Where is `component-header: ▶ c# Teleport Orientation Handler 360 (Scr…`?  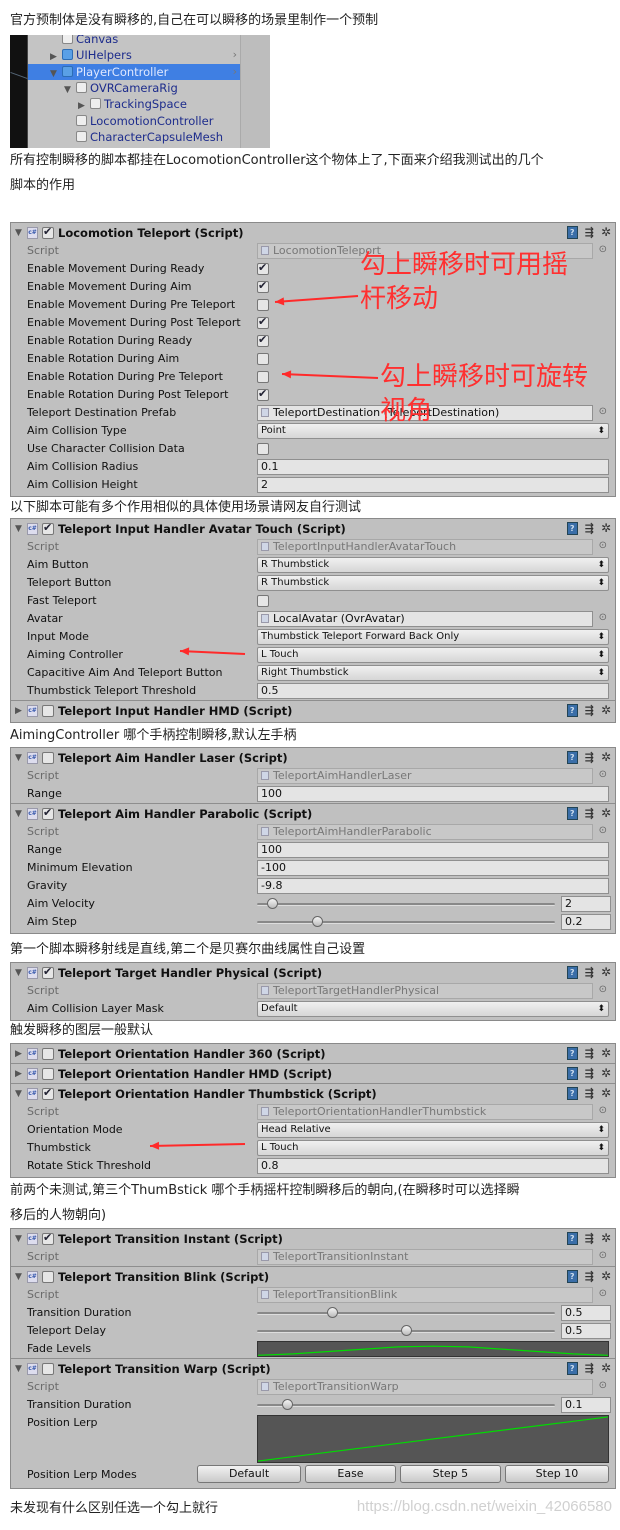
component-header: ▶ c# Teleport Orientation Handler 360 (Scr… is located at coordinates (313, 1053).